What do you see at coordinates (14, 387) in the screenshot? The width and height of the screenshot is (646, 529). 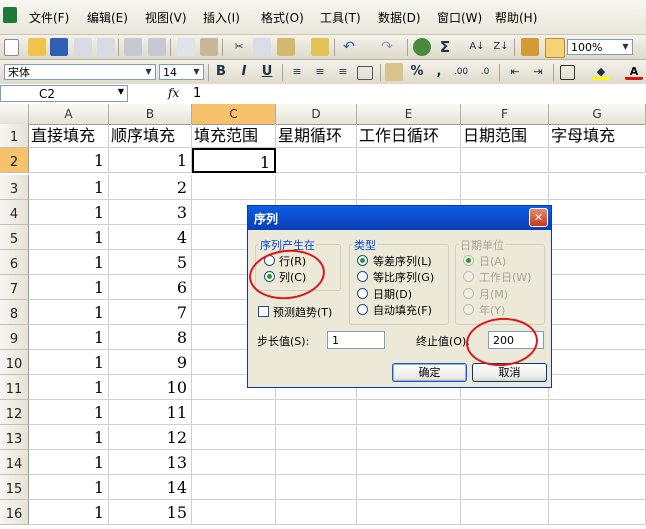 I see `row-header: 11` at bounding box center [14, 387].